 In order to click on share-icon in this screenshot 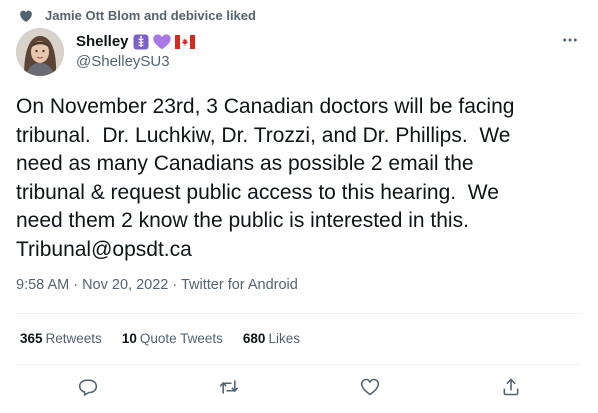, I will do `click(511, 387)`.